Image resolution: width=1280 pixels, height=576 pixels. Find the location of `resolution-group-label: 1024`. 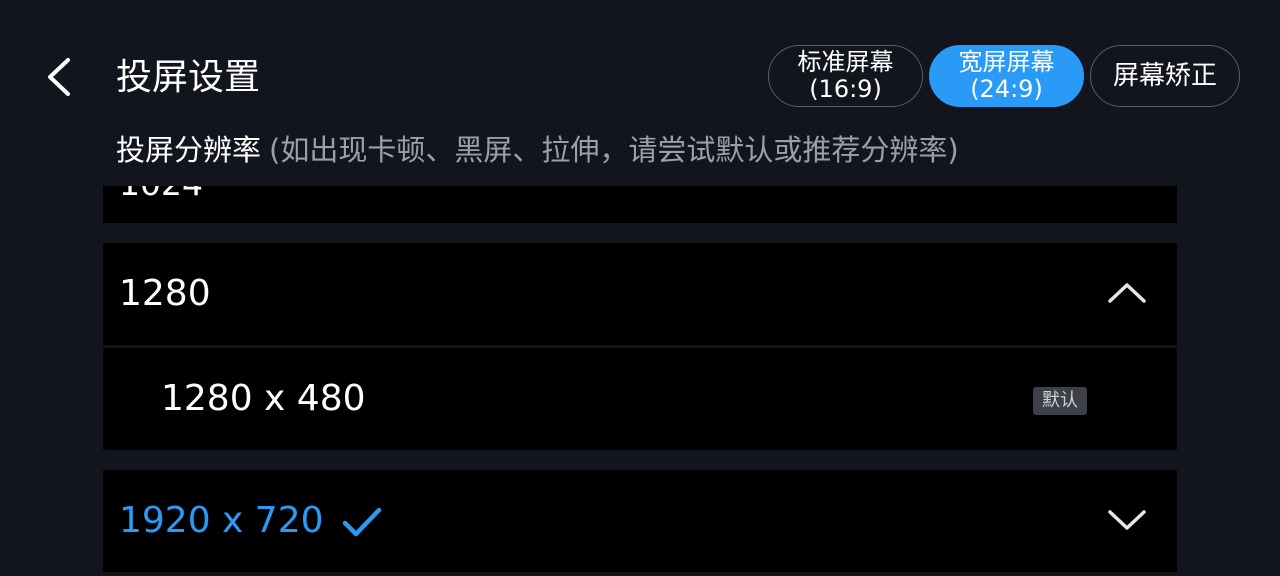

resolution-group-label: 1024 is located at coordinates (161, 194).